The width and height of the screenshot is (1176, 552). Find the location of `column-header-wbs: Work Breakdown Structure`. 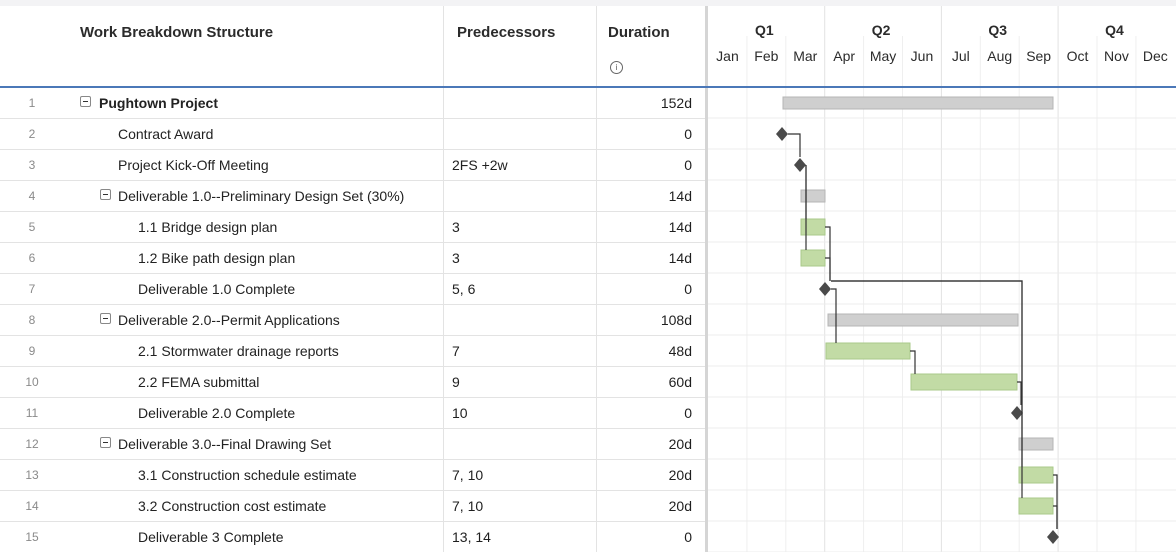

column-header-wbs: Work Breakdown Structure is located at coordinates (176, 32).